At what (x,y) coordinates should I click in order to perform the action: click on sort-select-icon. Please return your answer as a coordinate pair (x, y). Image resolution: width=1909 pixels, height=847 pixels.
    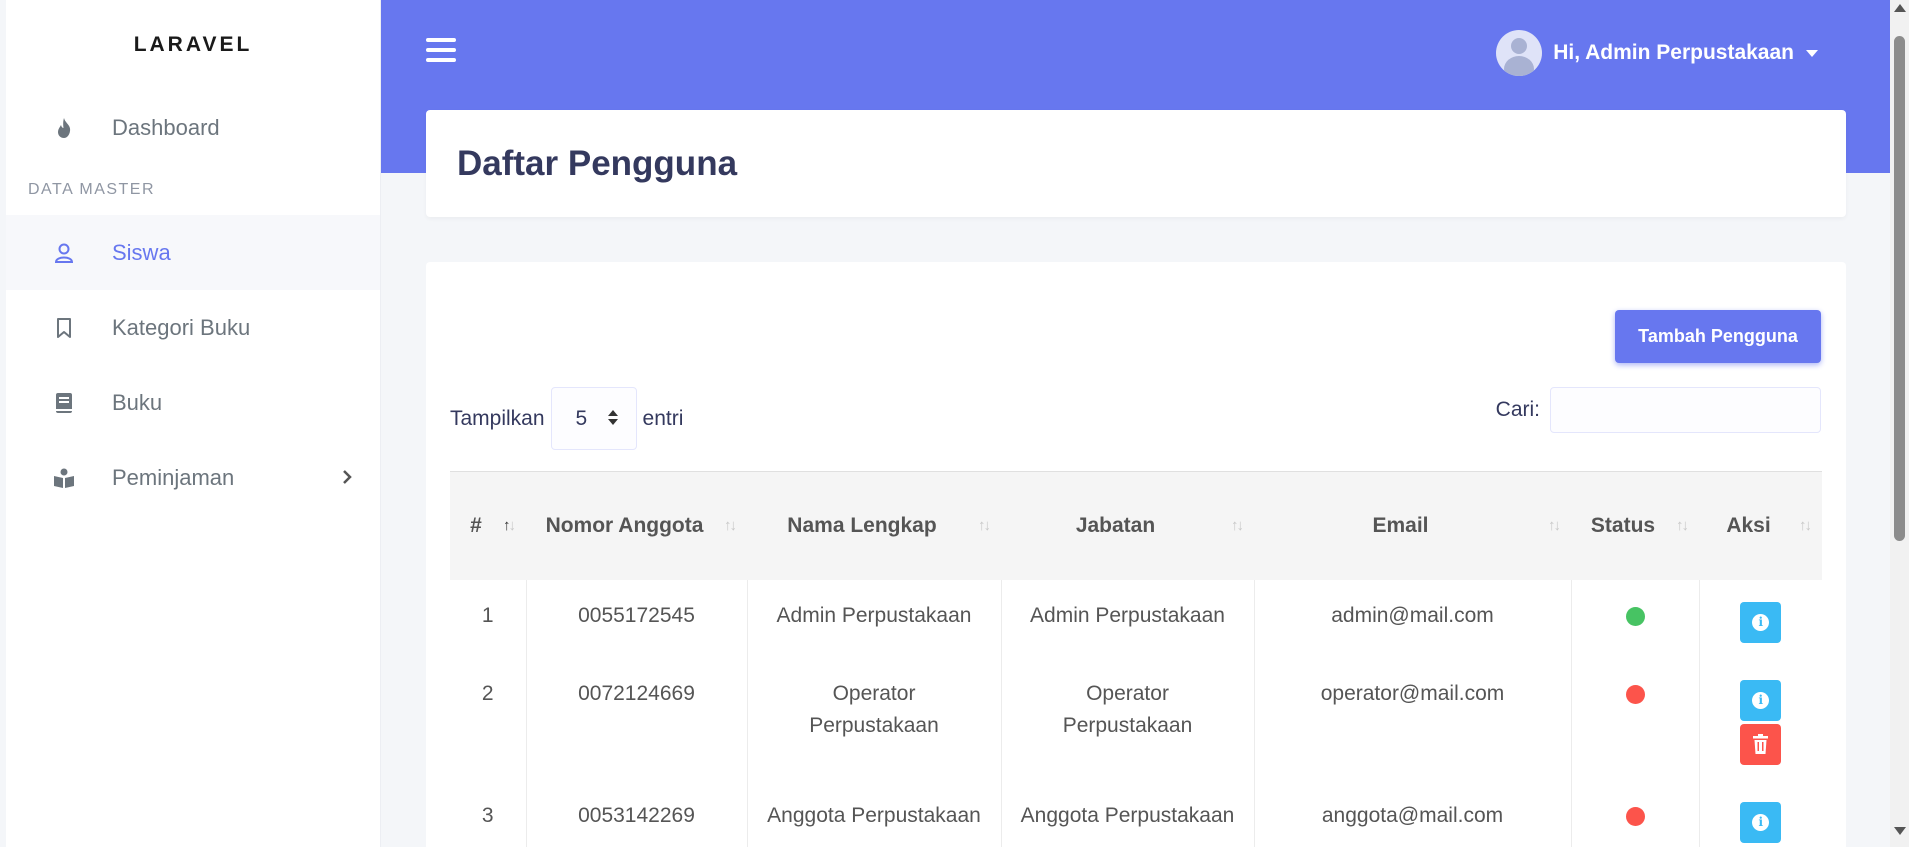
    Looking at the image, I should click on (612, 417).